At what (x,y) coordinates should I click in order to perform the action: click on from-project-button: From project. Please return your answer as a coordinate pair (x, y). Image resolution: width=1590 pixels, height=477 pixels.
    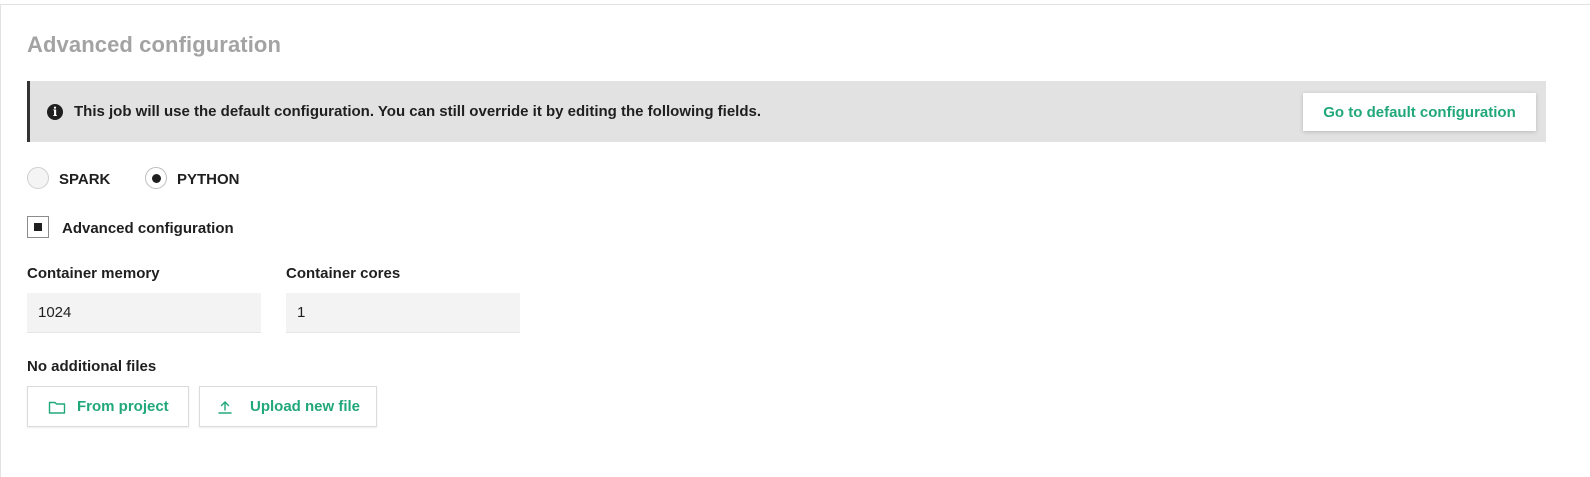
    Looking at the image, I should click on (108, 406).